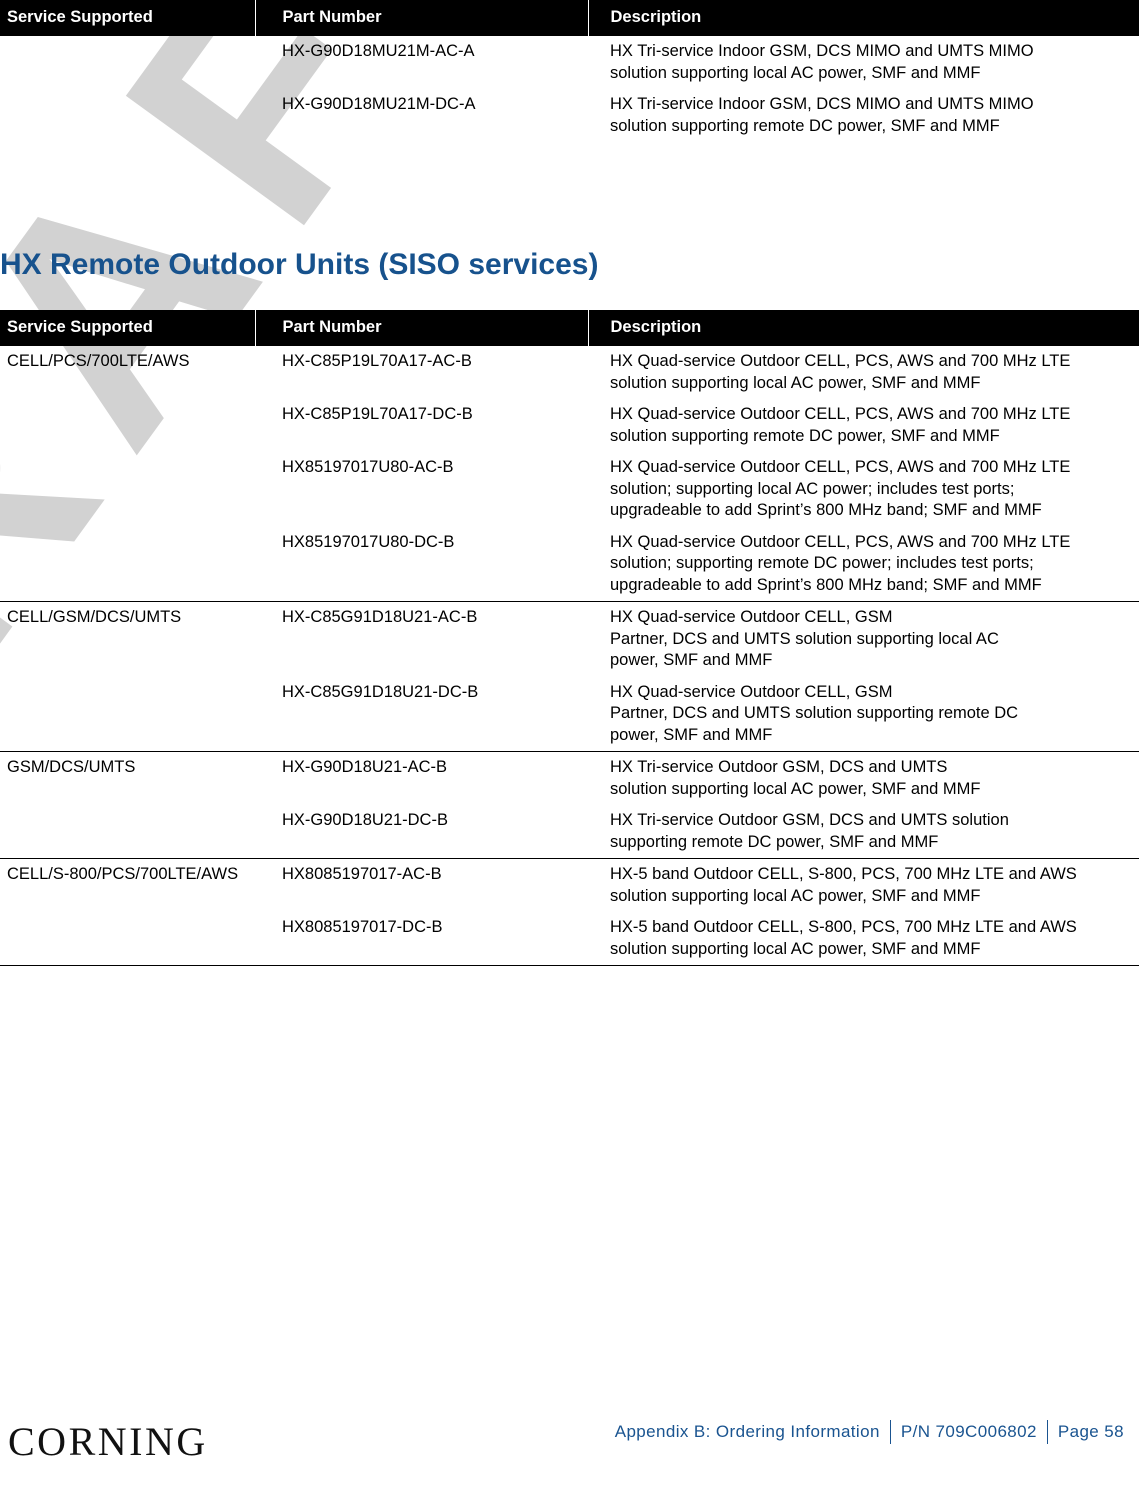 The width and height of the screenshot is (1139, 1490). Describe the element at coordinates (368, 467) in the screenshot. I see `cell-part-number: HX85197017U80-AC-B` at that location.